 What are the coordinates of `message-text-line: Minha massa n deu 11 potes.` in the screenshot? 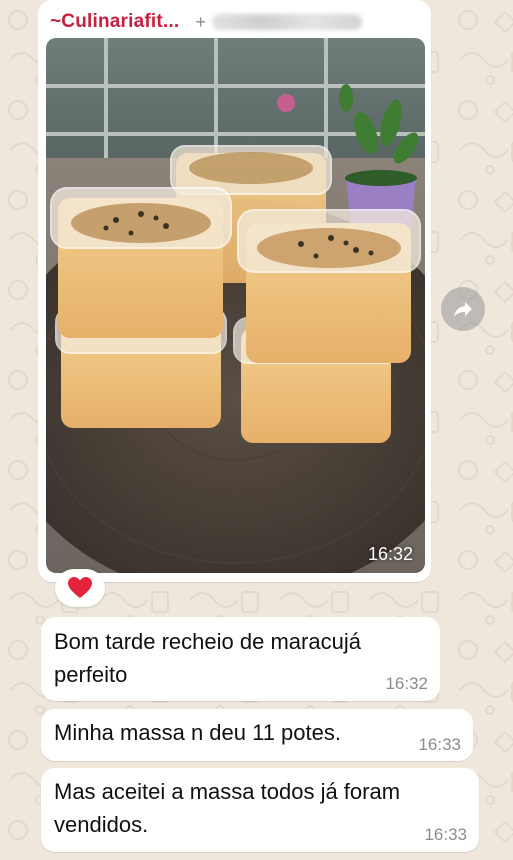 It's located at (197, 732).